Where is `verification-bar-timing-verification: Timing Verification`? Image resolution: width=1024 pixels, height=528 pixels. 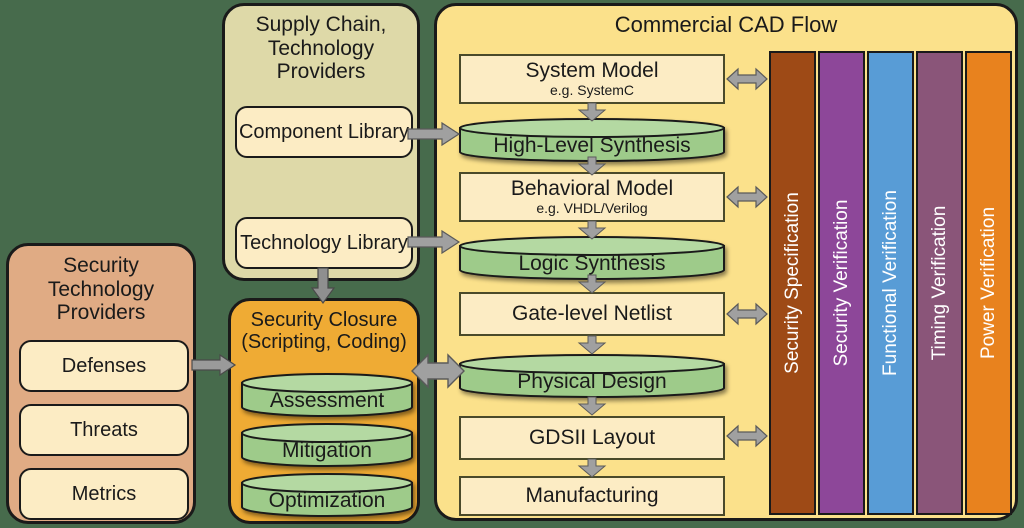 verification-bar-timing-verification: Timing Verification is located at coordinates (939, 283).